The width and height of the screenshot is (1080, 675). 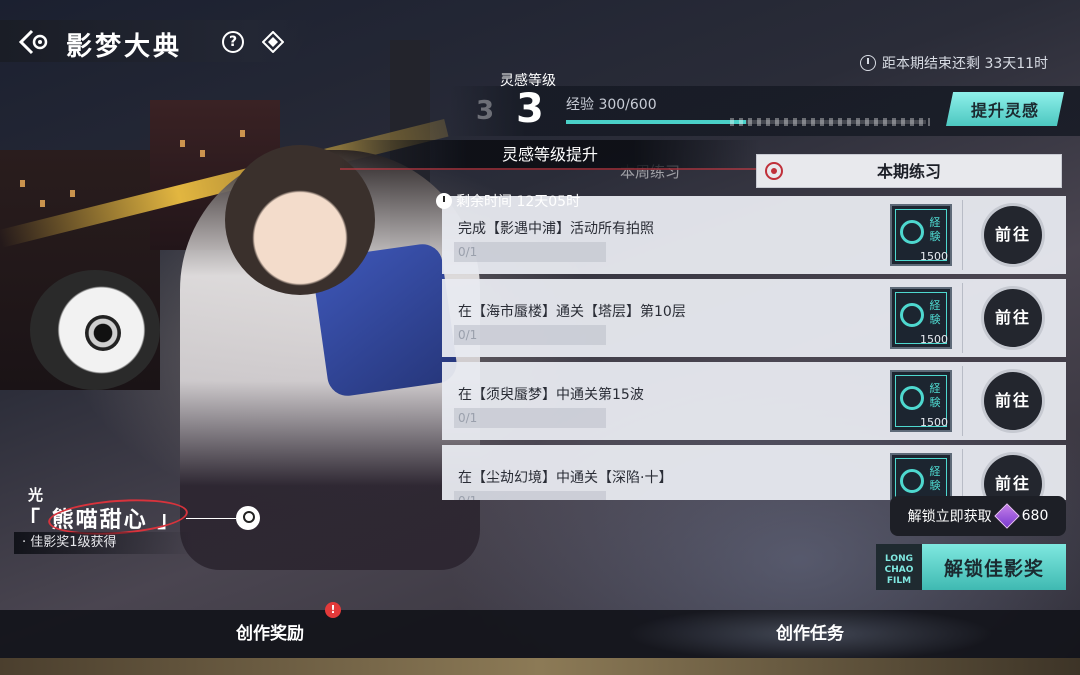 What do you see at coordinates (270, 634) in the screenshot?
I see `nav-creation-rewards: 创作奖励` at bounding box center [270, 634].